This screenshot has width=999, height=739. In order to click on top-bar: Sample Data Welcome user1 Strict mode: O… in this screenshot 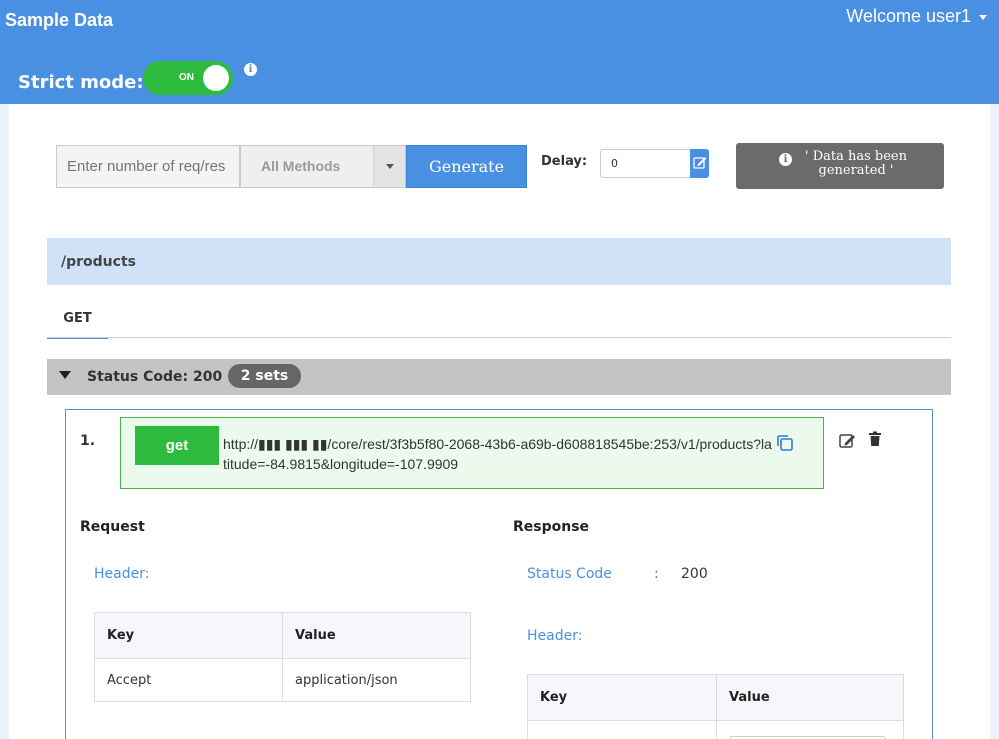, I will do `click(499, 52)`.